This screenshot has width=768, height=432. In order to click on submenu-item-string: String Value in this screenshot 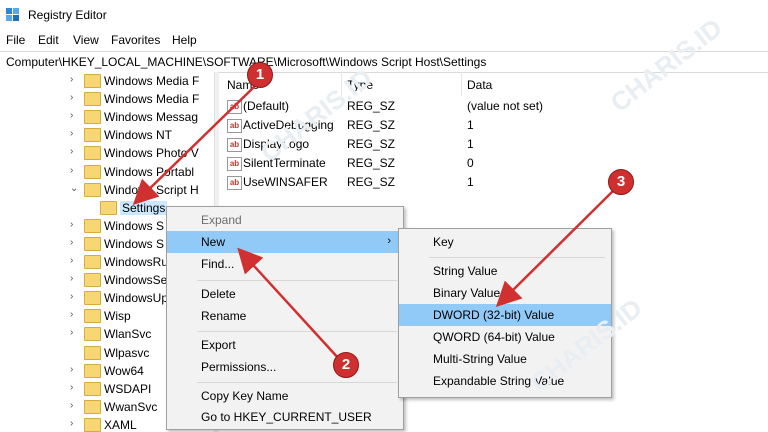, I will do `click(505, 271)`.